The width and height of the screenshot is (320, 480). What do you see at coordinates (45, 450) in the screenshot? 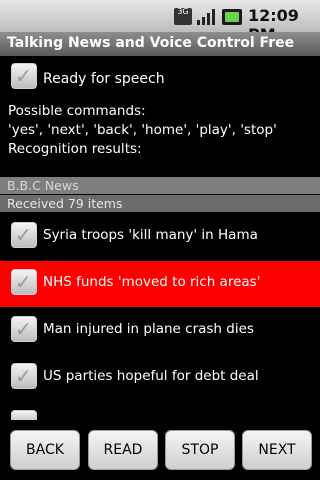
I see `back-button: BACK` at bounding box center [45, 450].